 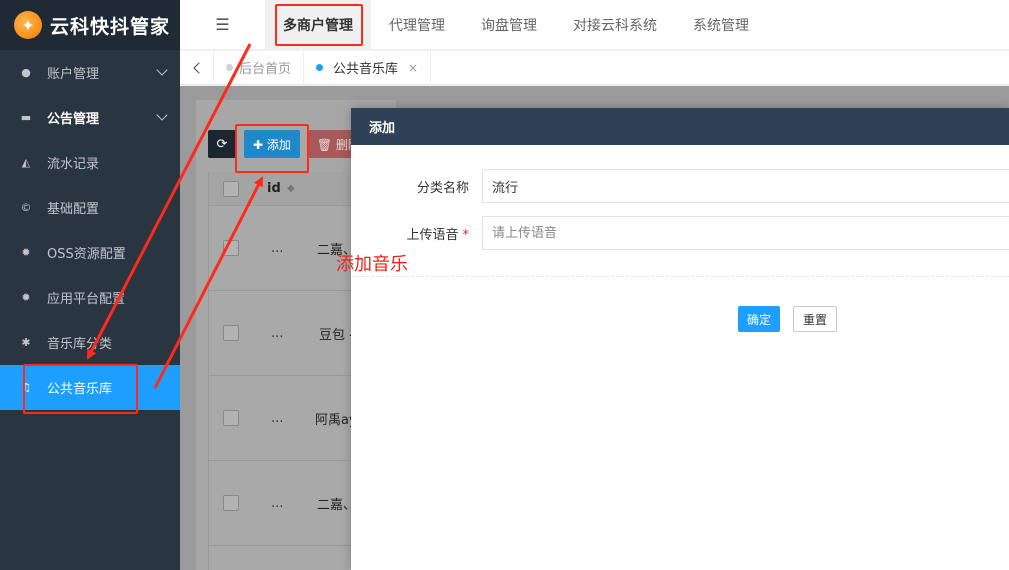 I want to click on nav-agent: 代理管理, so click(x=417, y=25).